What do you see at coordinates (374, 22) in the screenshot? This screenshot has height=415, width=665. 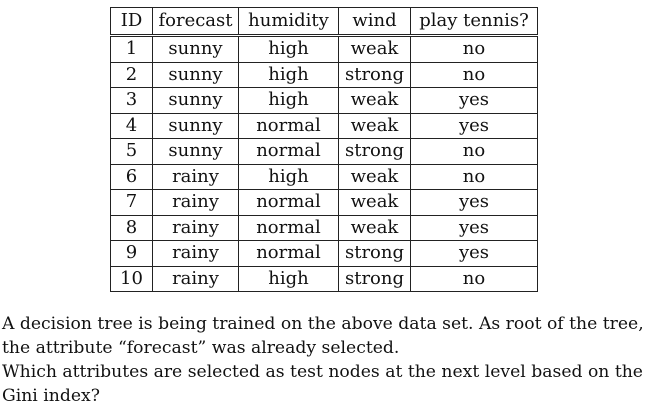 I see `column-header-wind: wind` at bounding box center [374, 22].